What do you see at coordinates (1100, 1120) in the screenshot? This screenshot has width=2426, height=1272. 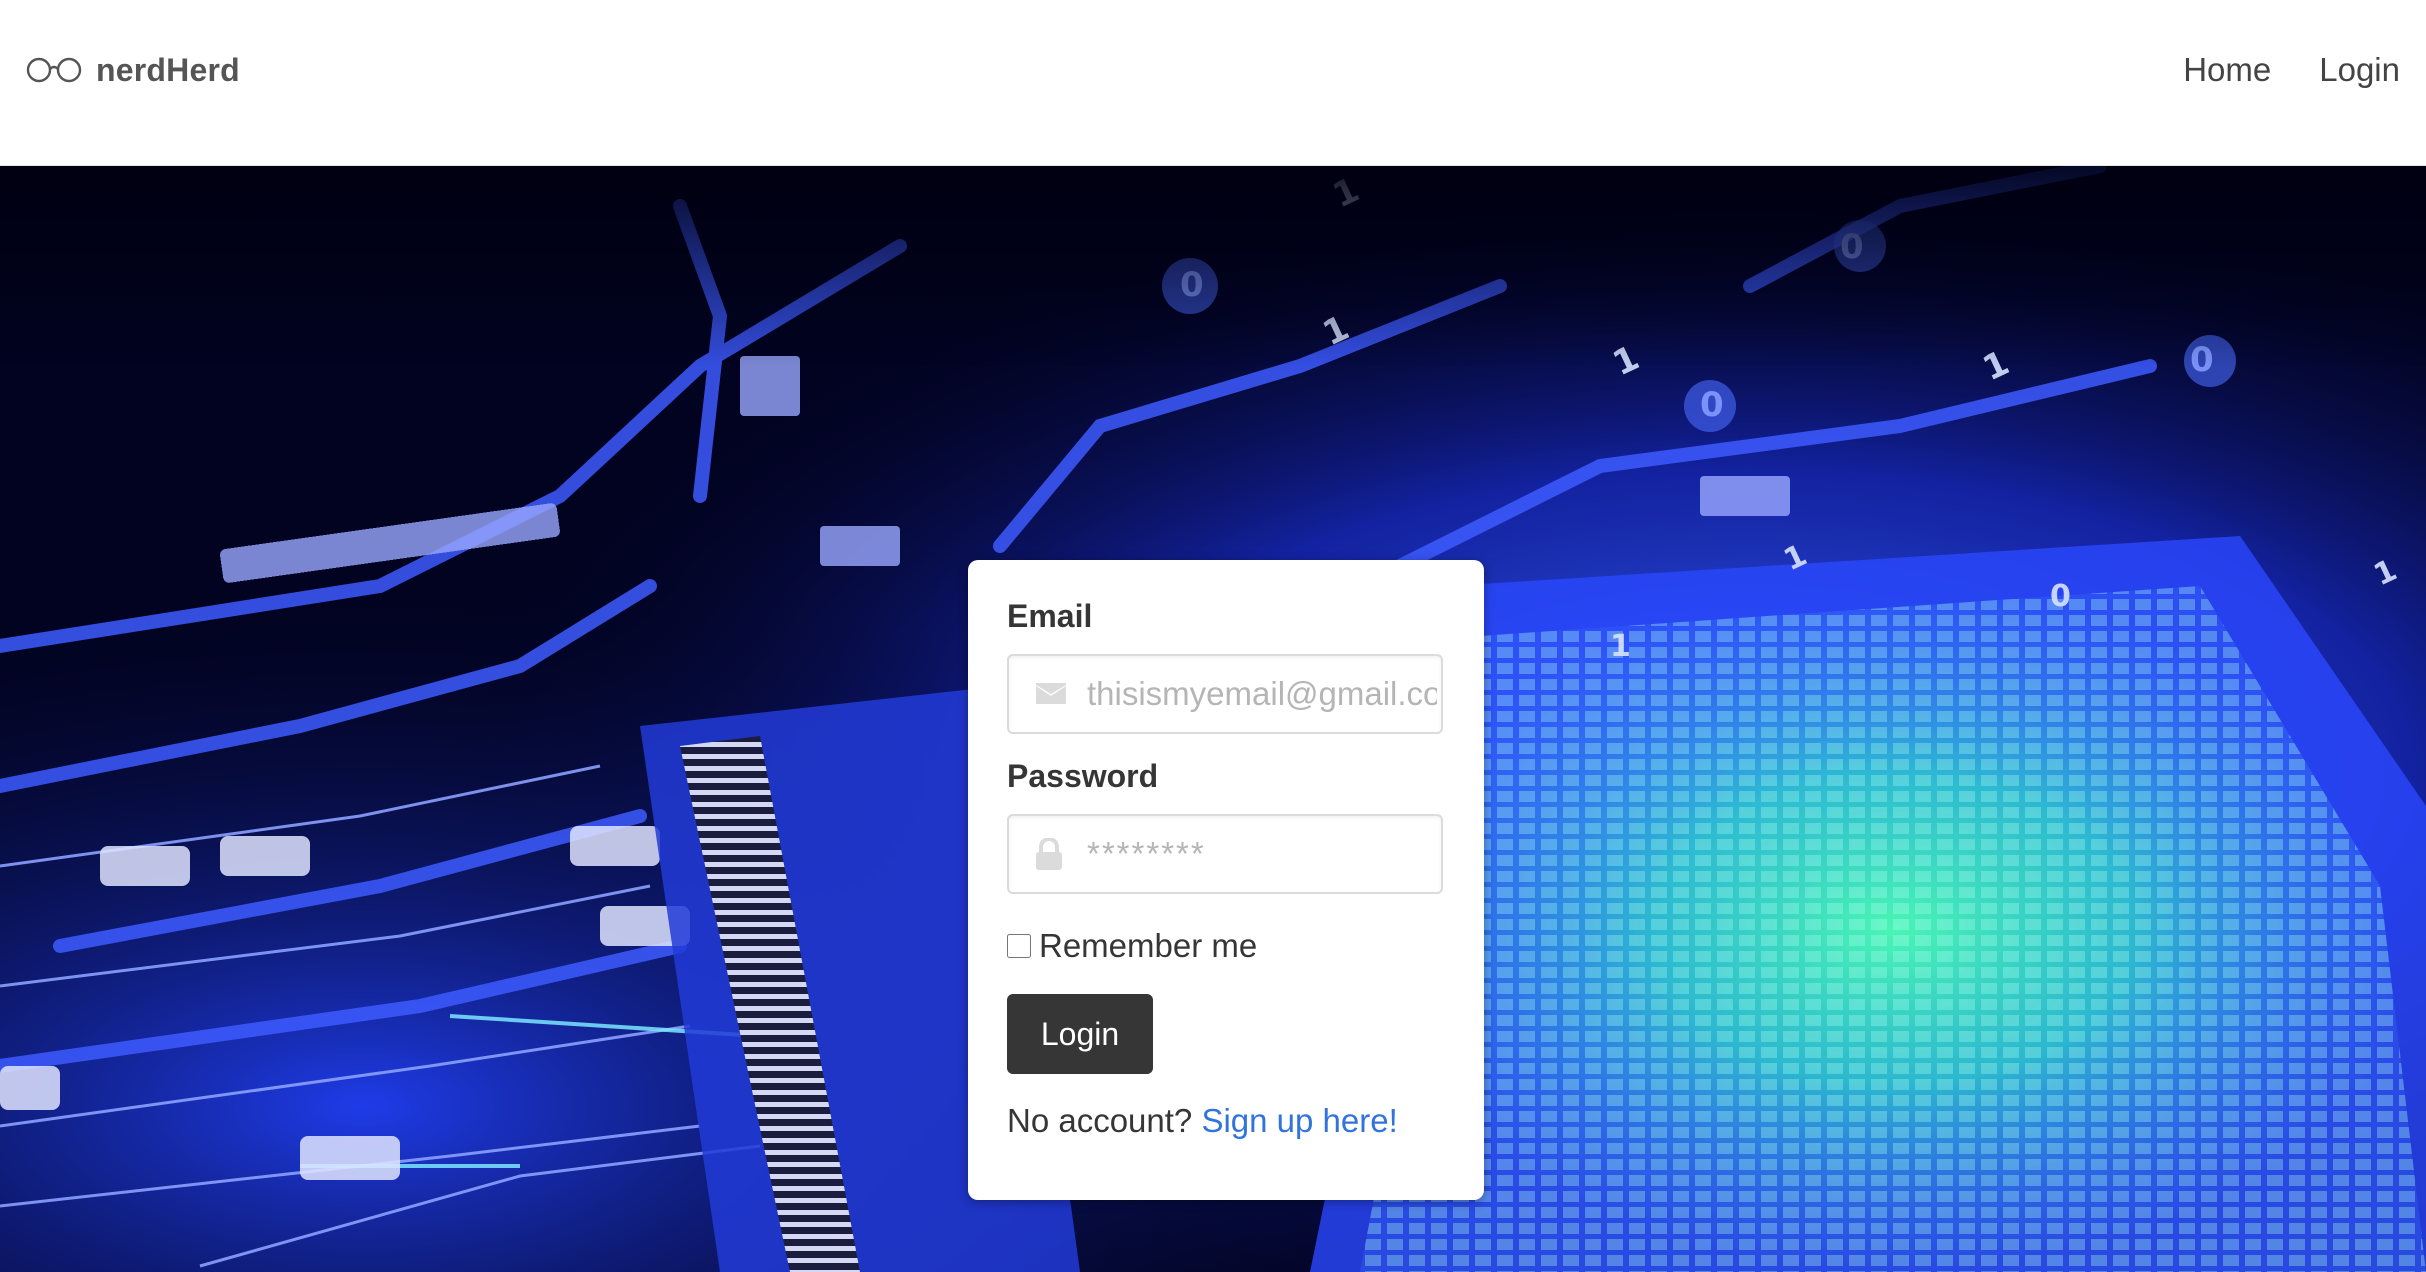 I see `signup-prompt: No account?` at bounding box center [1100, 1120].